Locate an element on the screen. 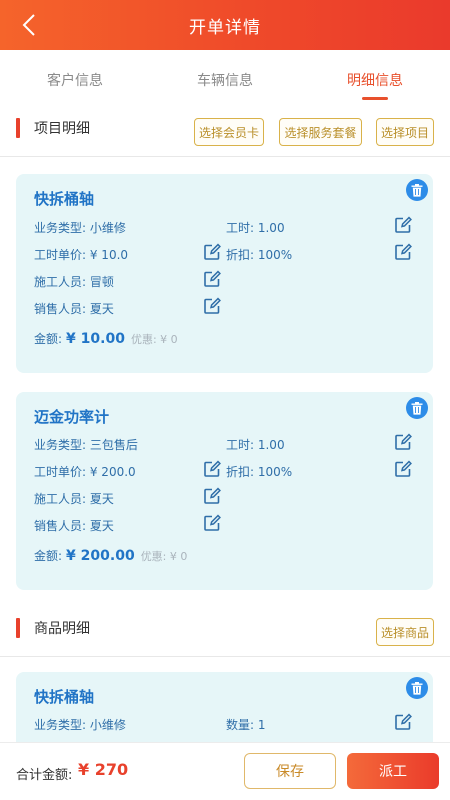 Image resolution: width=450 pixels, height=800 pixels. tab-vehicle-info: 车辆信息 is located at coordinates (225, 77).